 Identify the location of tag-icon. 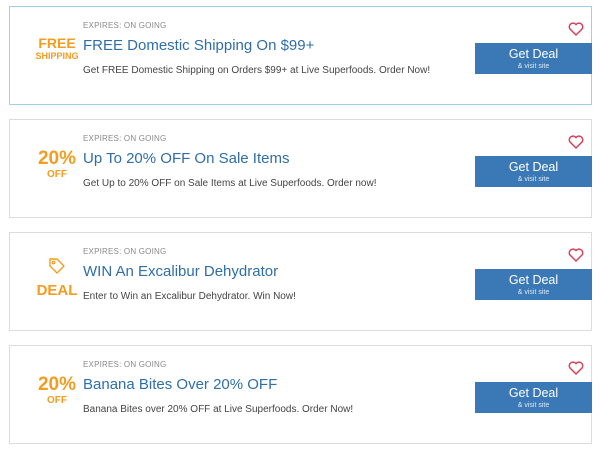
(57, 266).